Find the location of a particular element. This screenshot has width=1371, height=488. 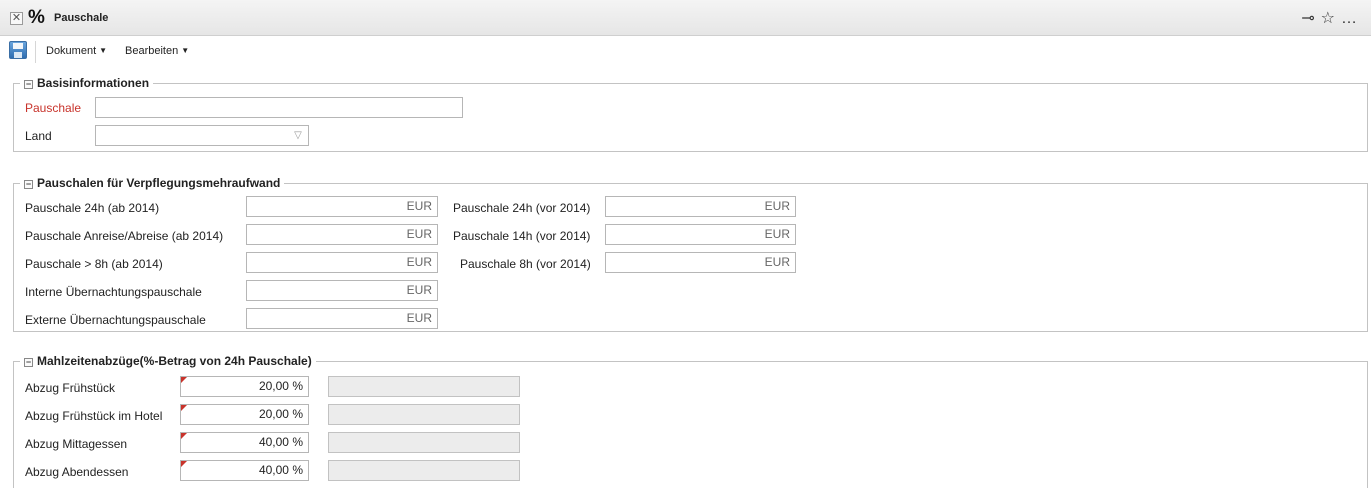

abzug-fruehstueck-label: Abzug Frühstück is located at coordinates (70, 388).